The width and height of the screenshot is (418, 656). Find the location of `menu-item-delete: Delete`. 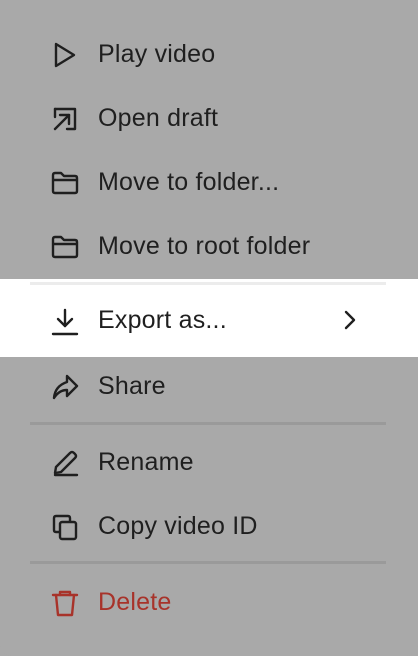

menu-item-delete: Delete is located at coordinates (209, 602).